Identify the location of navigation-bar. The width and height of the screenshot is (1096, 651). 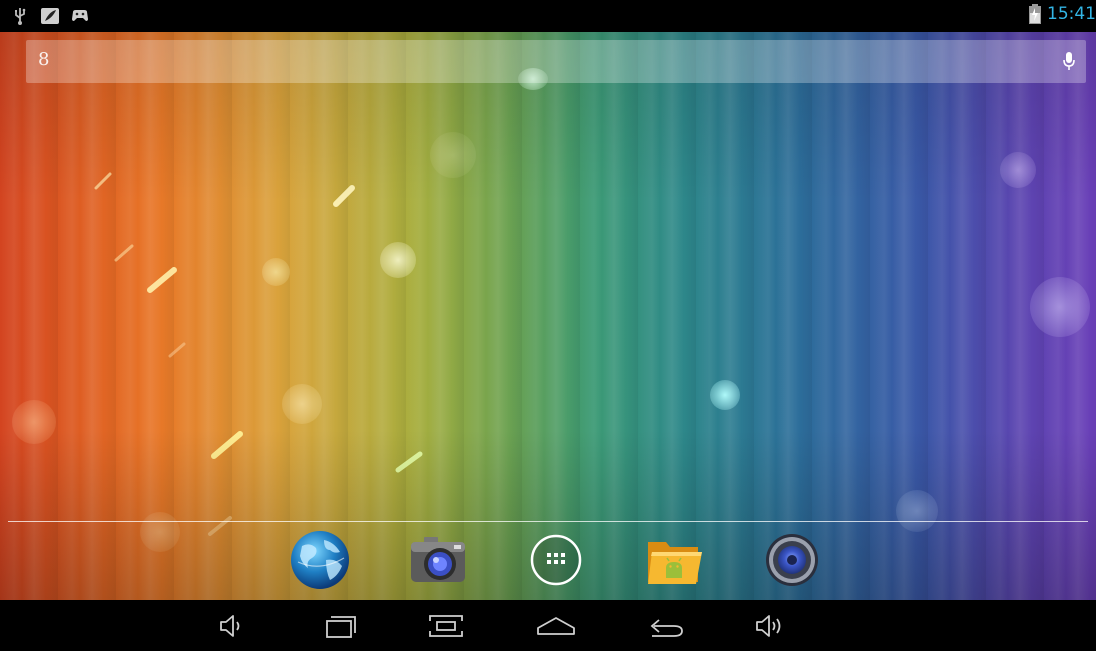
(548, 625).